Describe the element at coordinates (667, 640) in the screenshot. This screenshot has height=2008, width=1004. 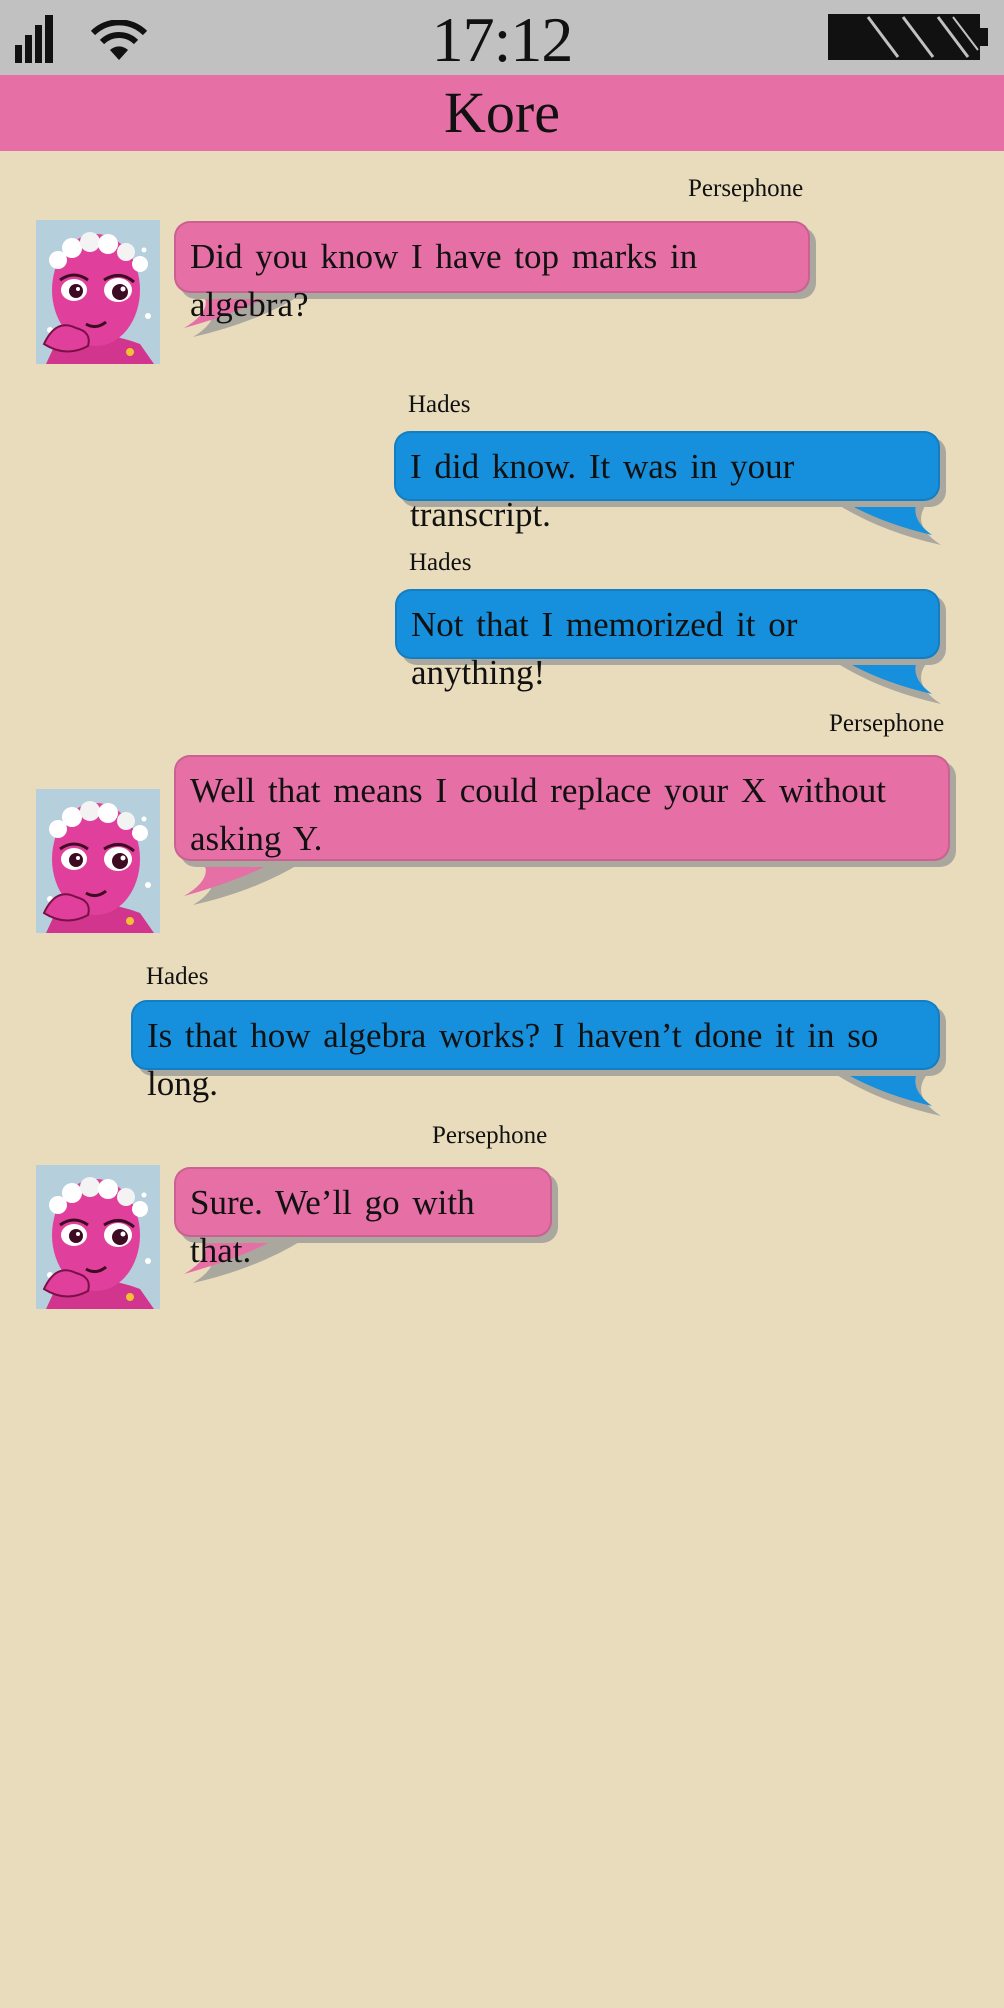
I see `message-bubble: Not that I memorized it or anything!` at that location.